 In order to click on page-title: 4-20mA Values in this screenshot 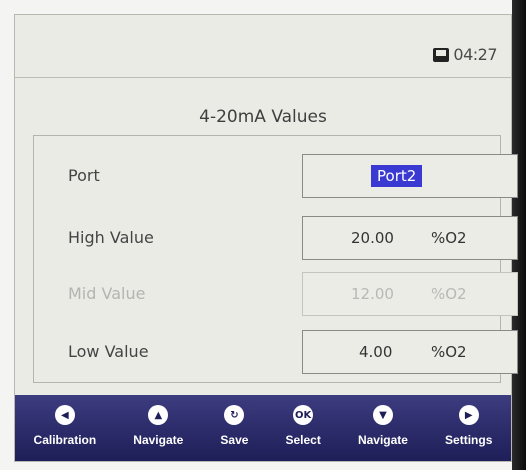, I will do `click(263, 117)`.